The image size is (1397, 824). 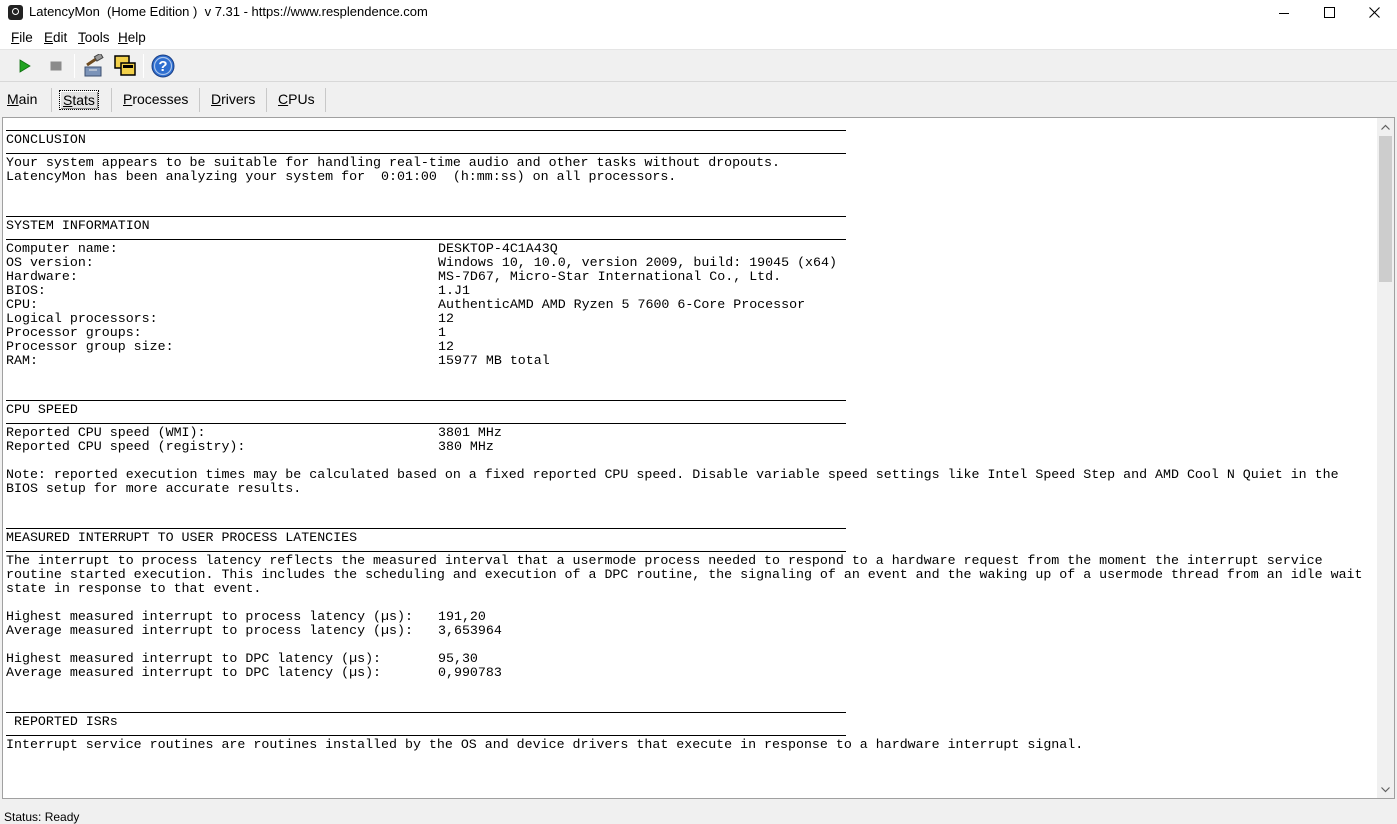 What do you see at coordinates (83, 100) in the screenshot?
I see `tab-stats-label: tats` at bounding box center [83, 100].